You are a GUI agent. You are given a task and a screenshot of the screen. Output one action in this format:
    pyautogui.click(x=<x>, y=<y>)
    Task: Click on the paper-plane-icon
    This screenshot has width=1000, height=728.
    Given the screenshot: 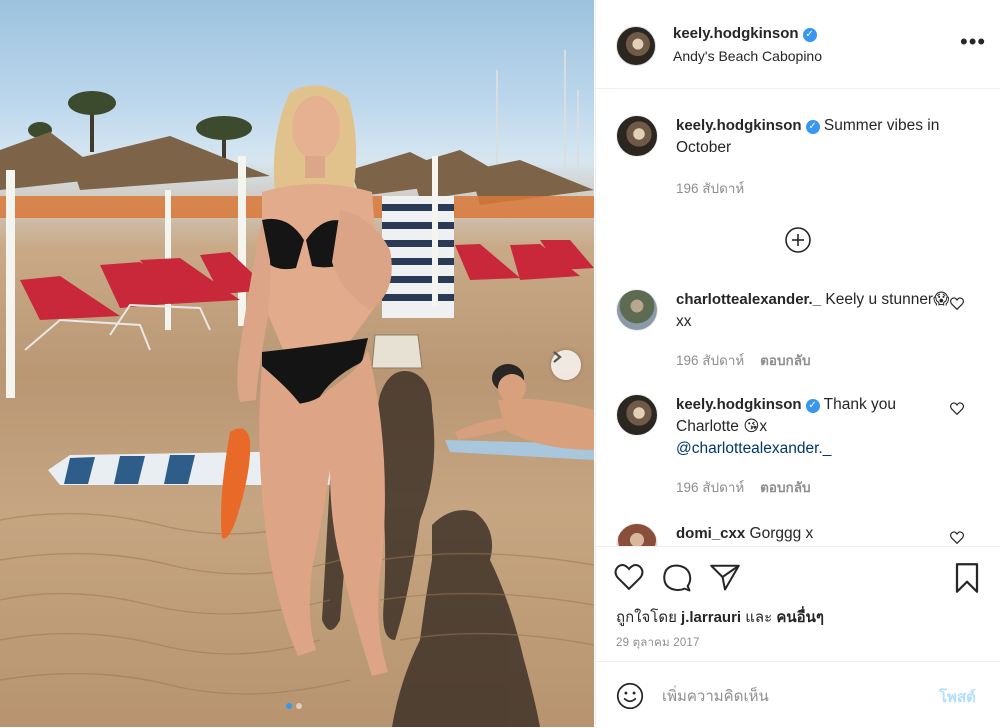 What is the action you would take?
    pyautogui.click(x=725, y=577)
    